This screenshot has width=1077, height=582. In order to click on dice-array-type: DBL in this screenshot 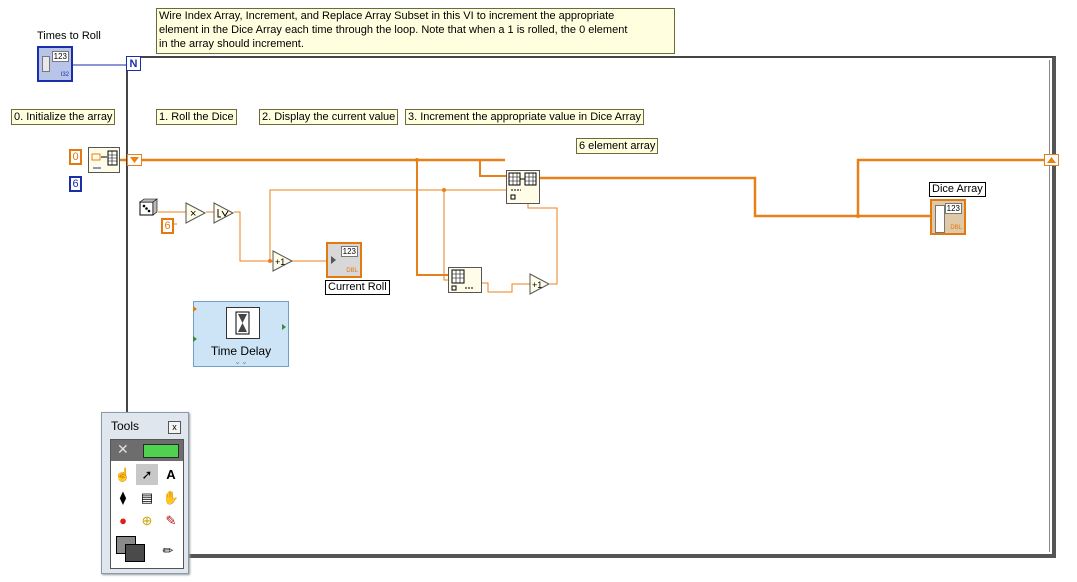, I will do `click(956, 228)`.